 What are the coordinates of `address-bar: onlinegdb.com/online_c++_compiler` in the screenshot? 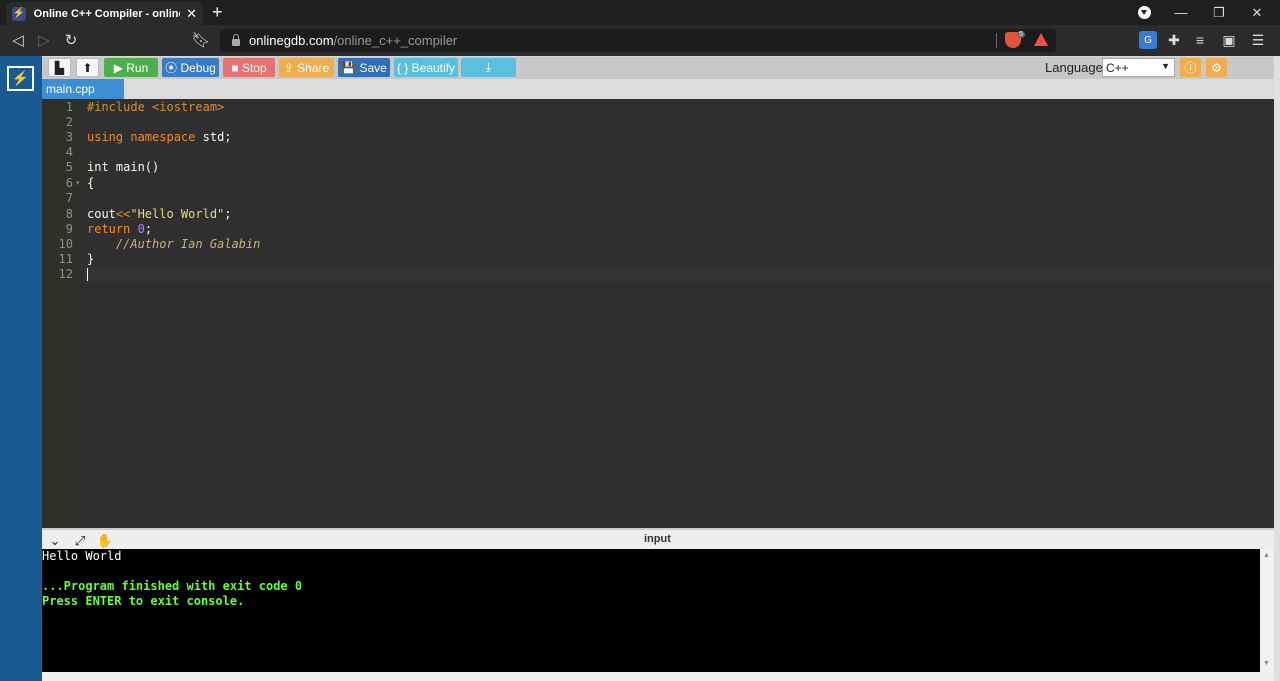 It's located at (638, 40).